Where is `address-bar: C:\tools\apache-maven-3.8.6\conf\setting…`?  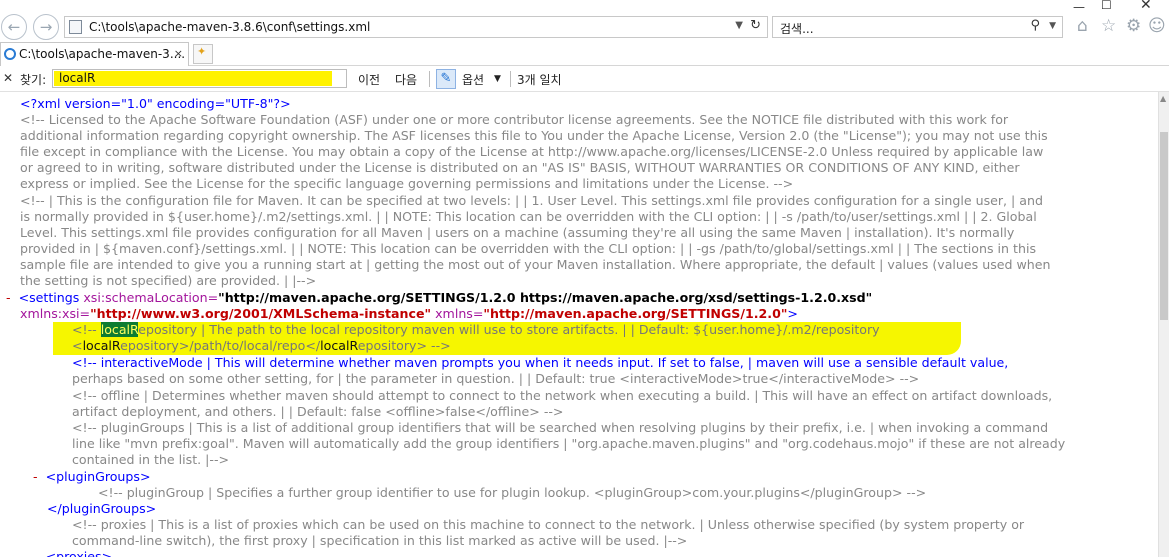 address-bar: C:\tools\apache-maven-3.8.6\conf\setting… is located at coordinates (416, 27).